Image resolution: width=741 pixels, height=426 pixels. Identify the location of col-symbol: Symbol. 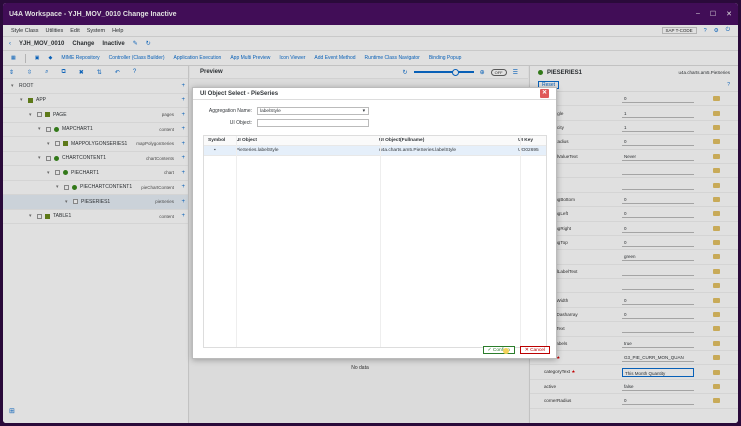
(218, 140).